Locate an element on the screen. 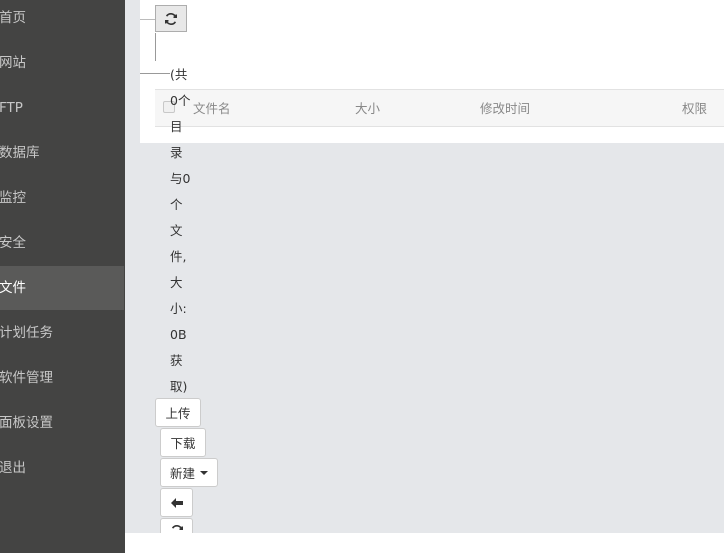 The width and height of the screenshot is (724, 553). upload-label: 上传 is located at coordinates (178, 413).